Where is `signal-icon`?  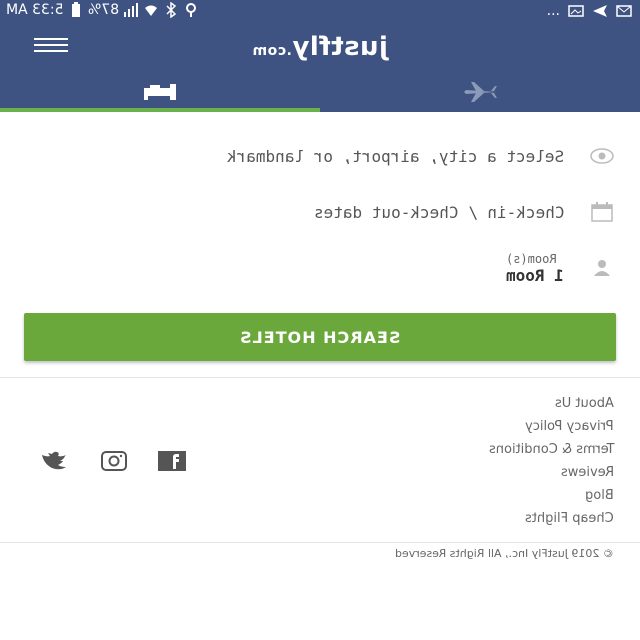
signal-icon is located at coordinates (130, 10).